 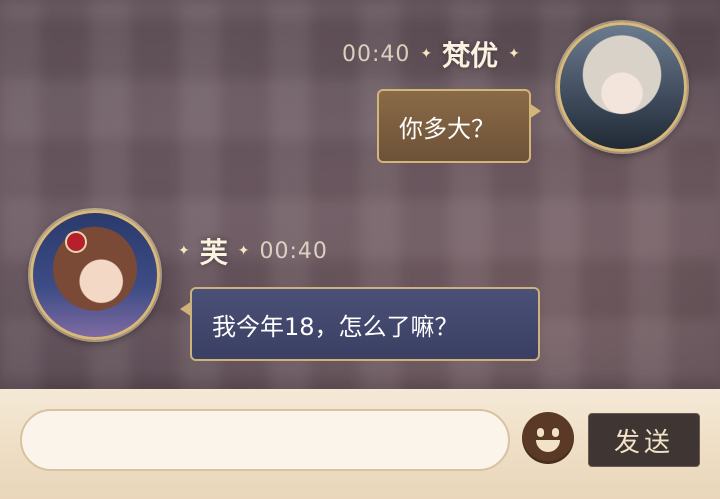 I want to click on chat-bubble-1: 你多大？, so click(x=459, y=126).